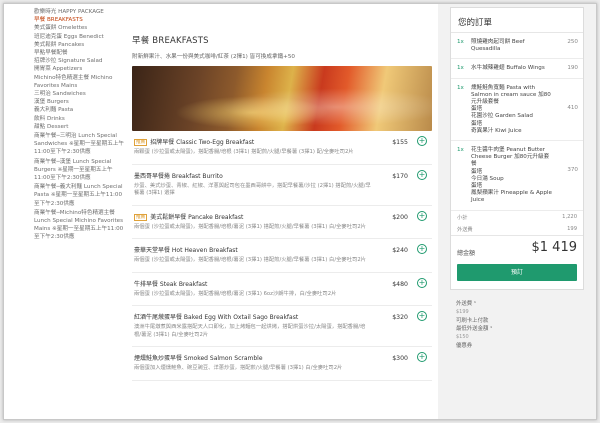 Image resolution: width=600 pixels, height=423 pixels. I want to click on checkout-button: 預訂, so click(517, 272).